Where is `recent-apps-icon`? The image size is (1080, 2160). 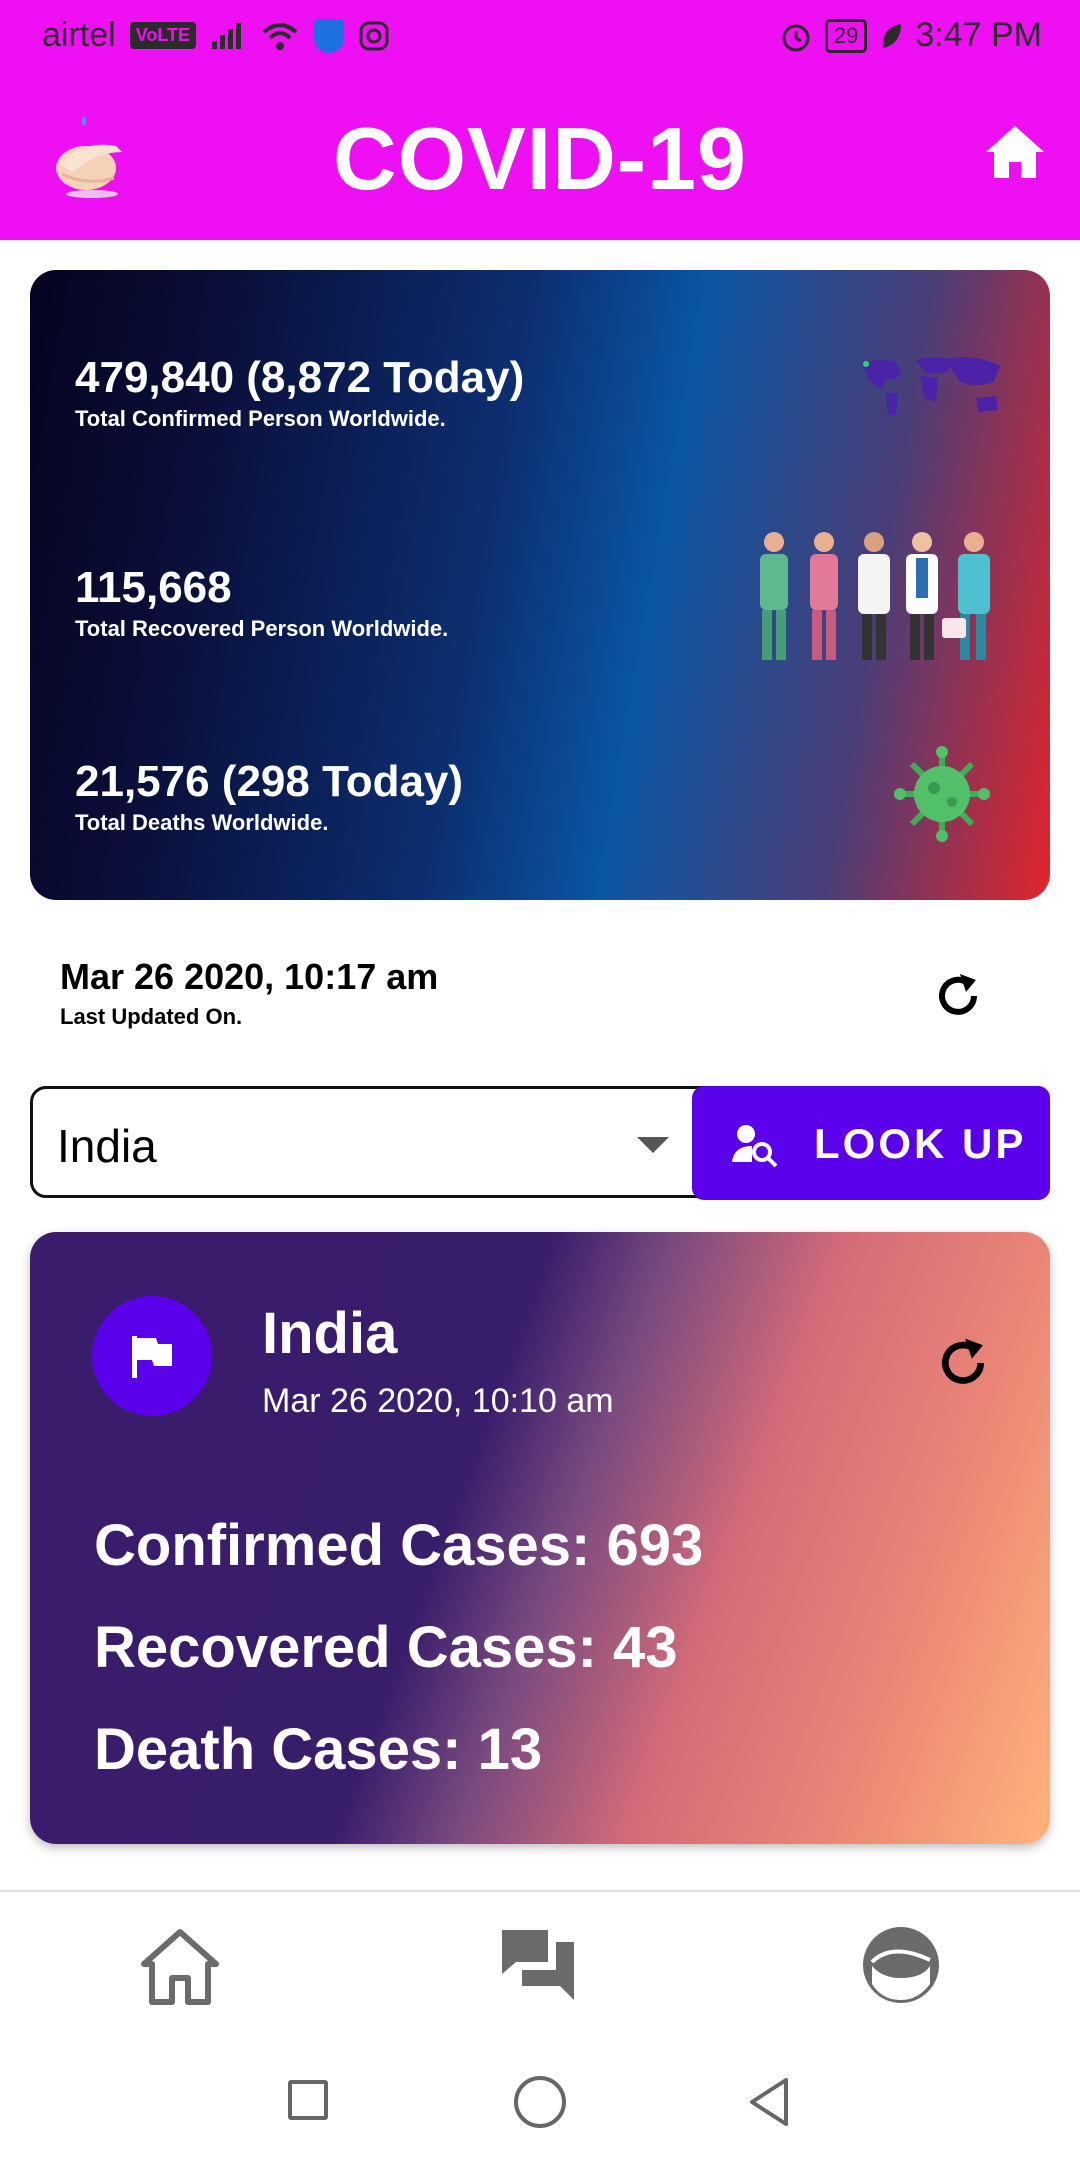
recent-apps-icon is located at coordinates (308, 2100).